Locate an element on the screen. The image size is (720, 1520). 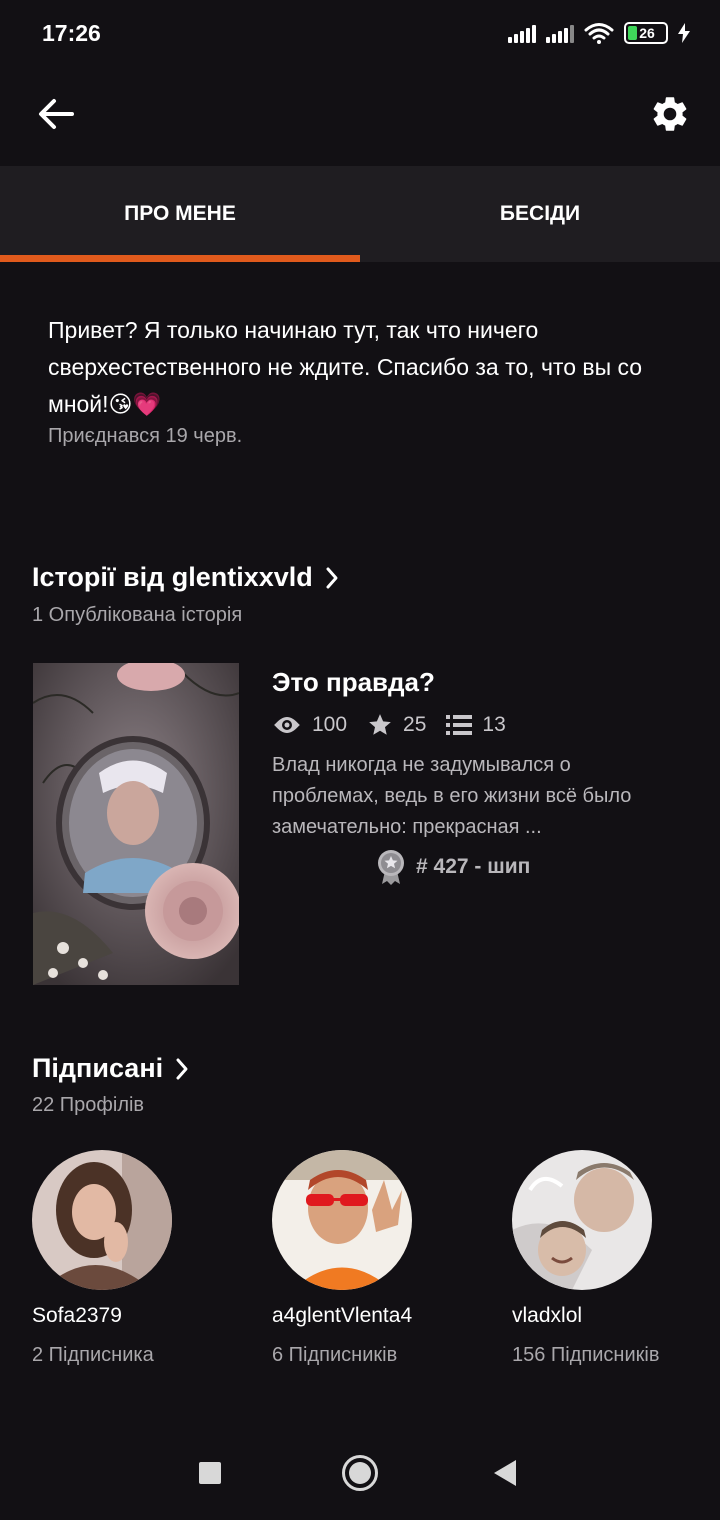
following-title: Підписані is located at coordinates (98, 1068).